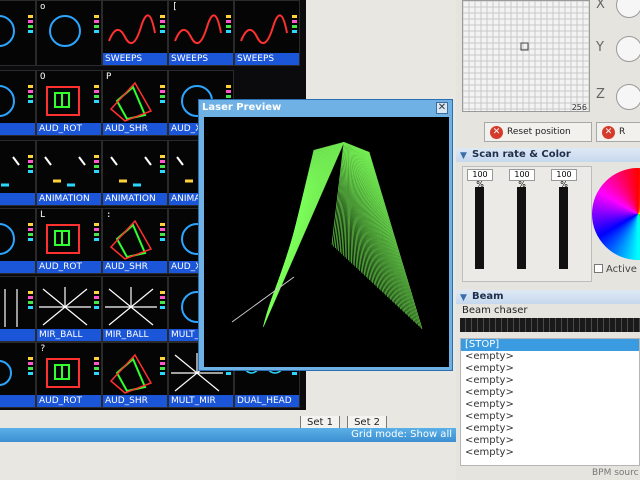 The width and height of the screenshot is (640, 480). I want to click on fader-2: 100 %, so click(523, 225).